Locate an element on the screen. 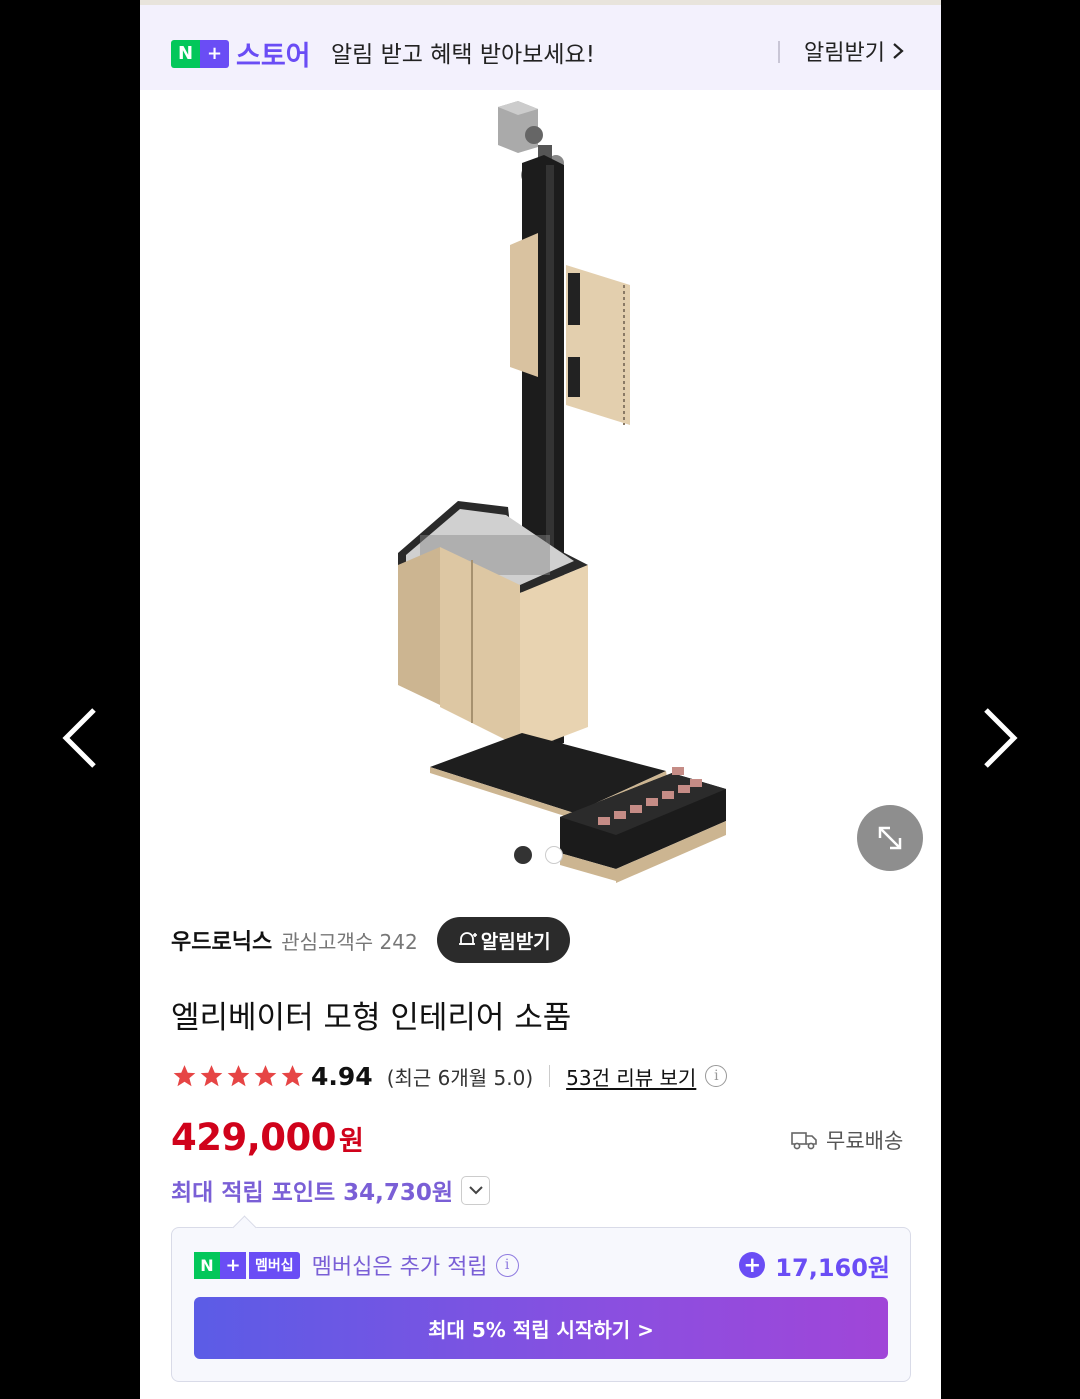 This screenshot has width=1080, height=1399. membership-text: 멤버십은 추가 적립 is located at coordinates (399, 1267).